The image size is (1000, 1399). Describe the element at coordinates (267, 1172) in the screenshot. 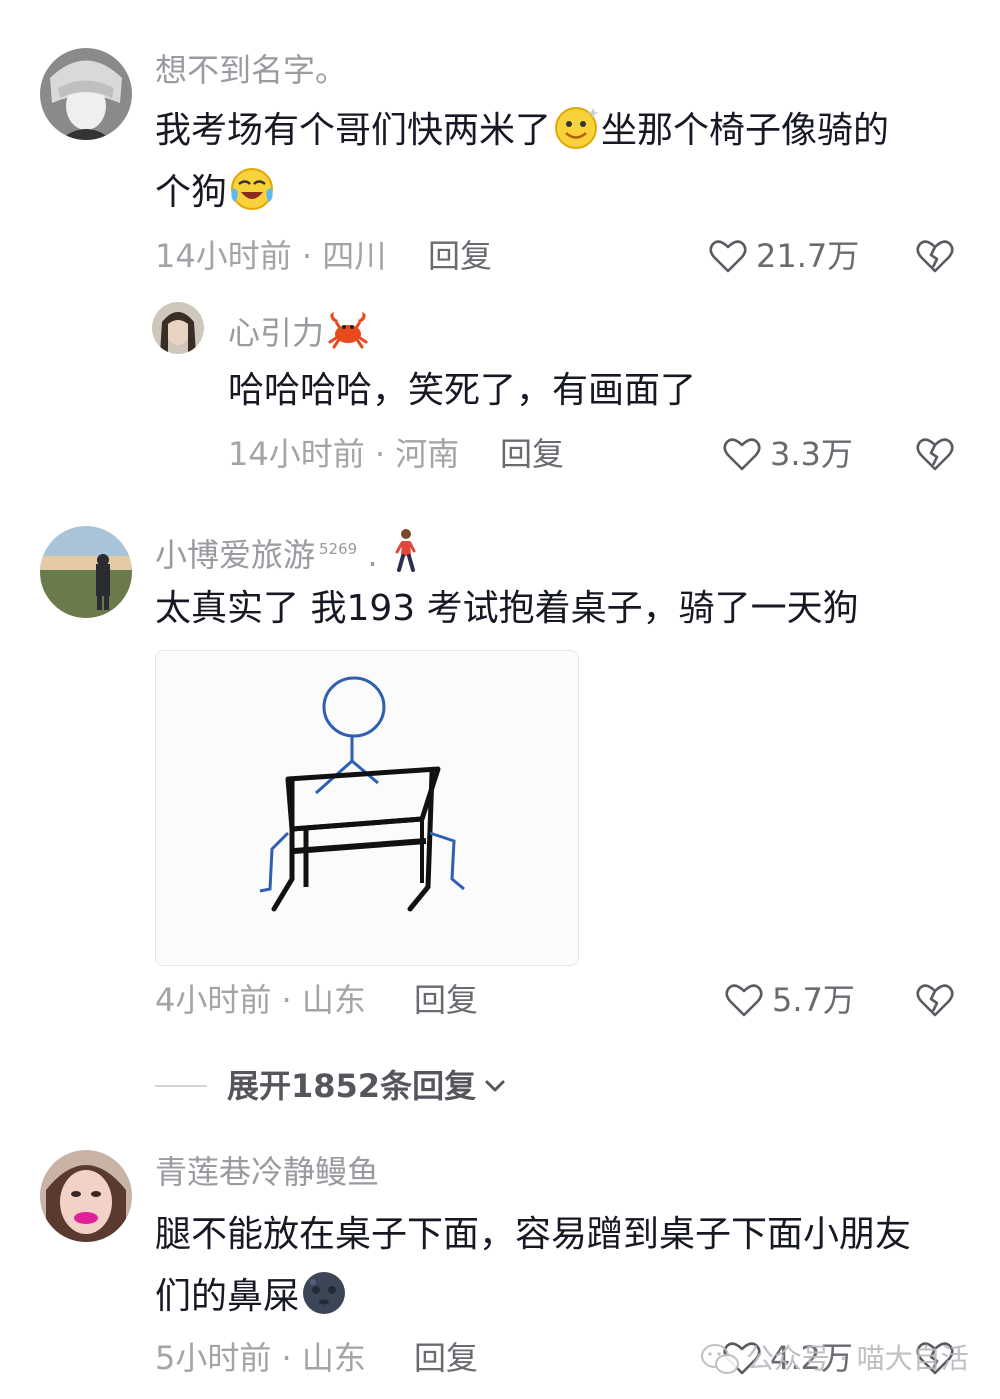

I see `username: 青莲巷冷静鳗鱼` at that location.